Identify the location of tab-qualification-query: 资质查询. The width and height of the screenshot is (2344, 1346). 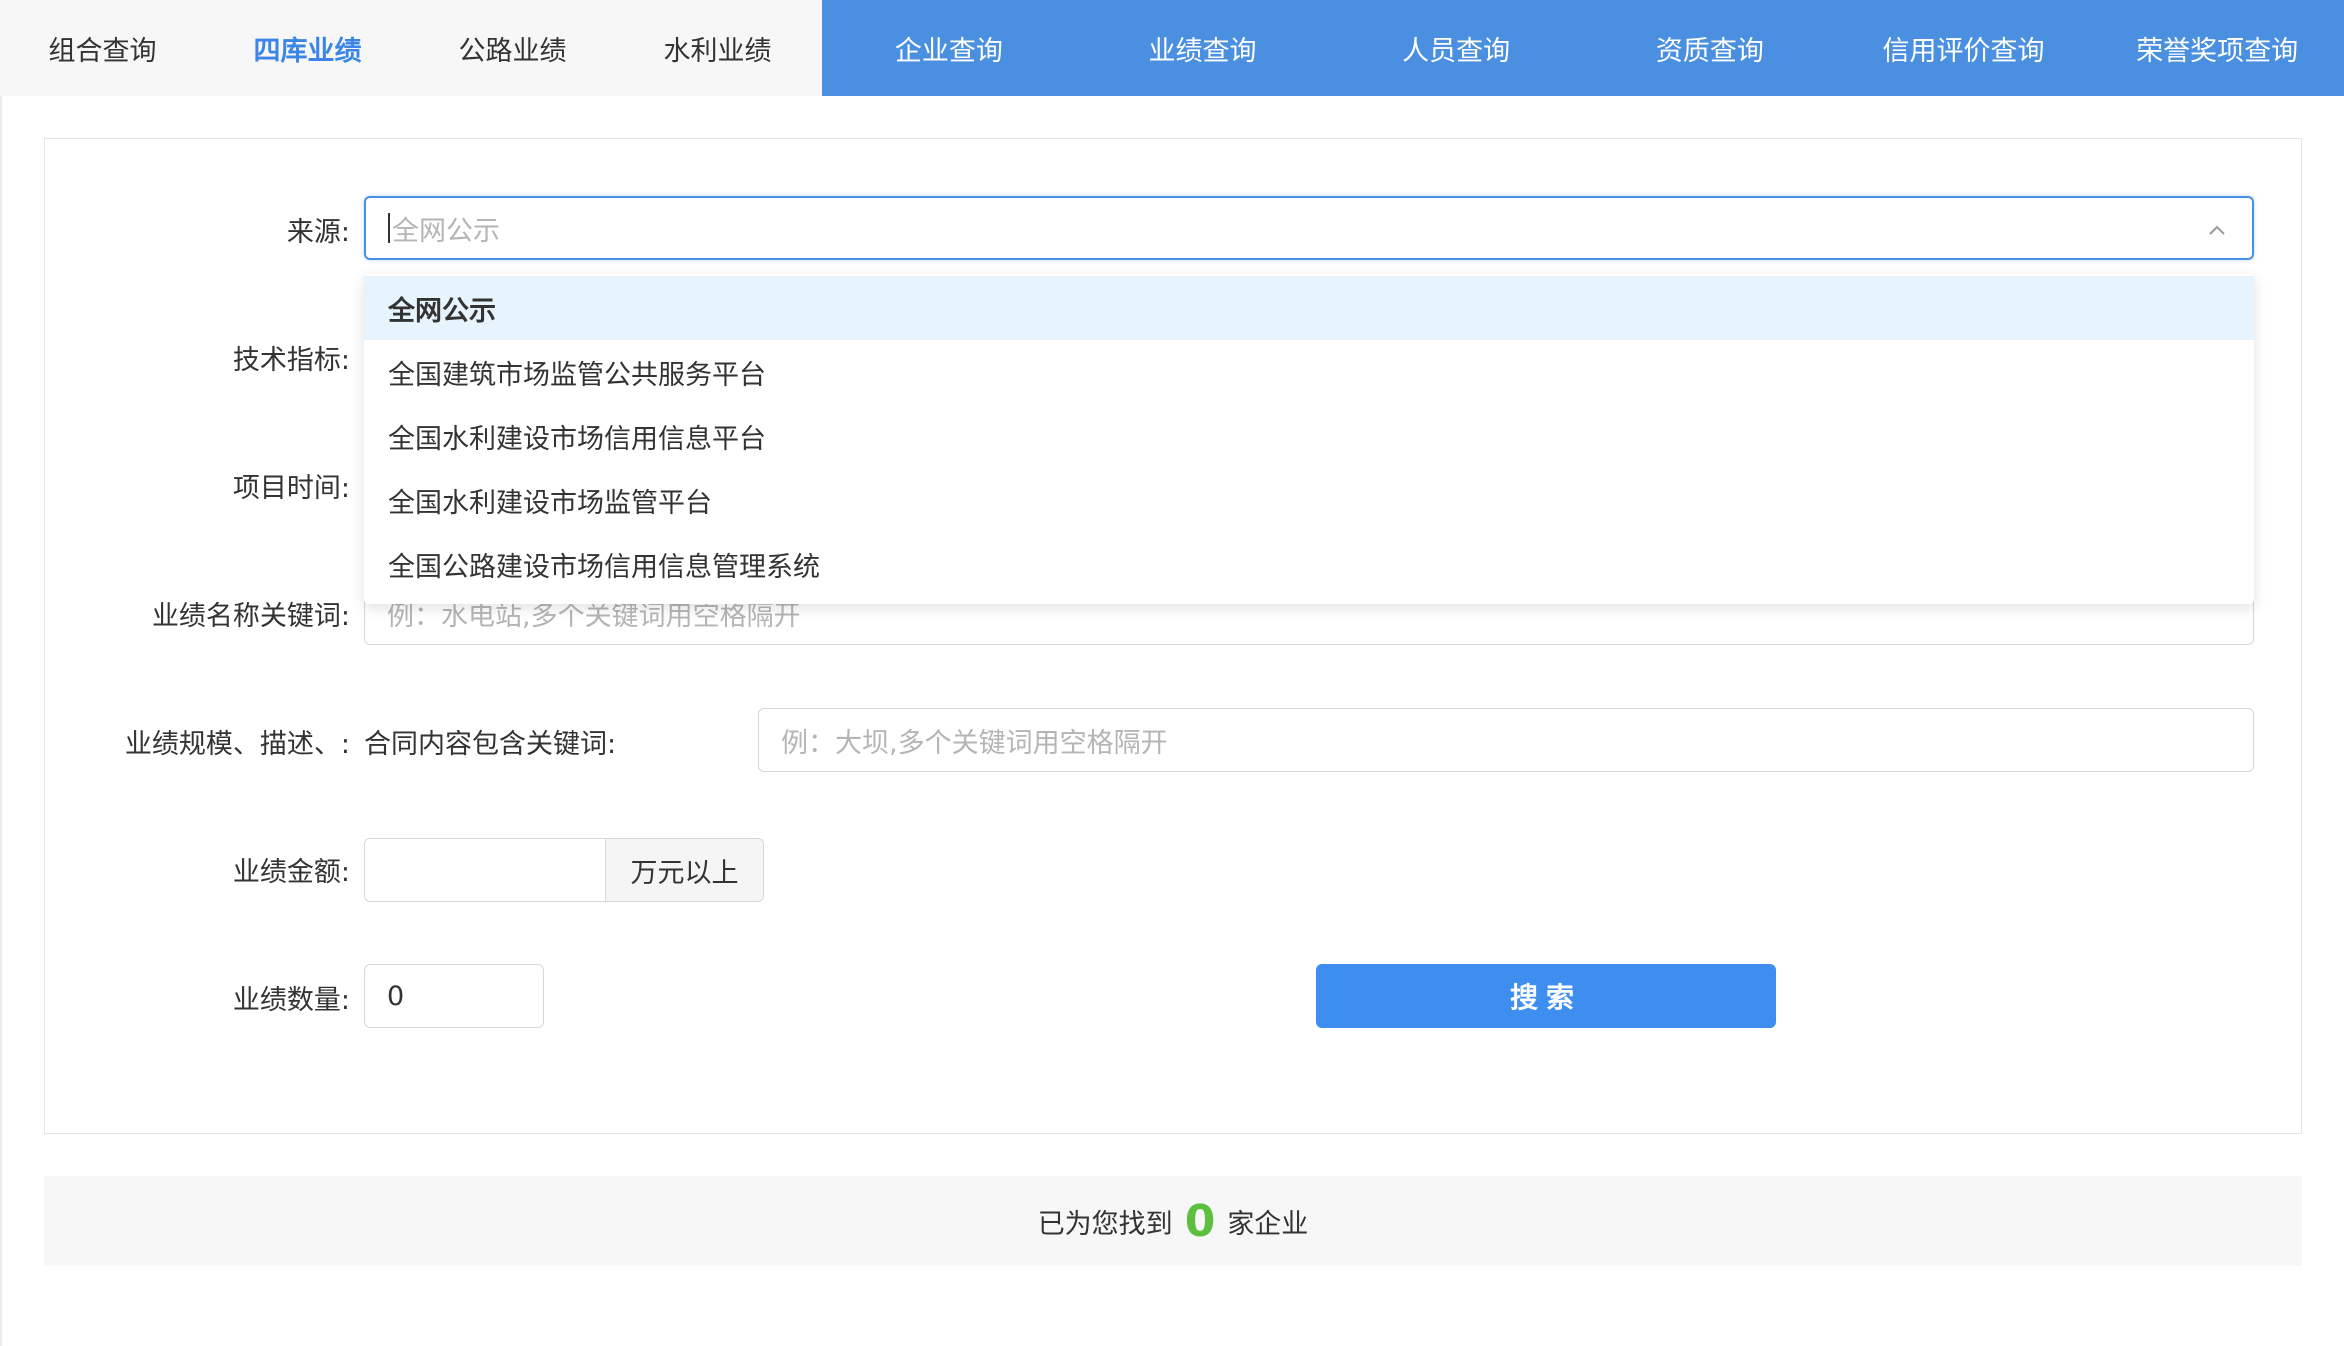
(1710, 48).